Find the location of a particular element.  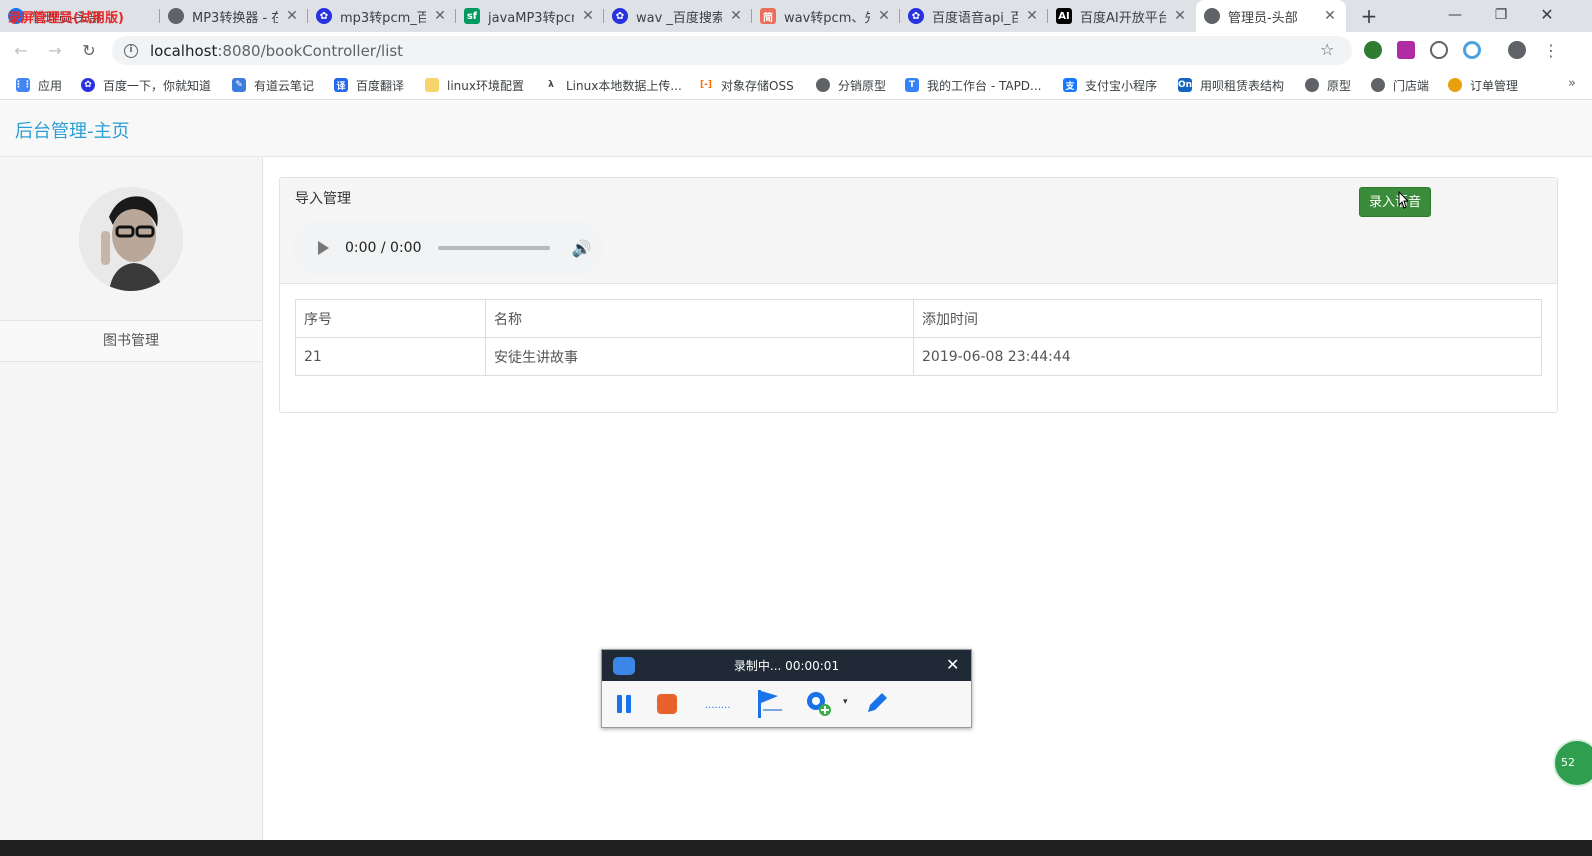

folder-icon is located at coordinates (432, 85).